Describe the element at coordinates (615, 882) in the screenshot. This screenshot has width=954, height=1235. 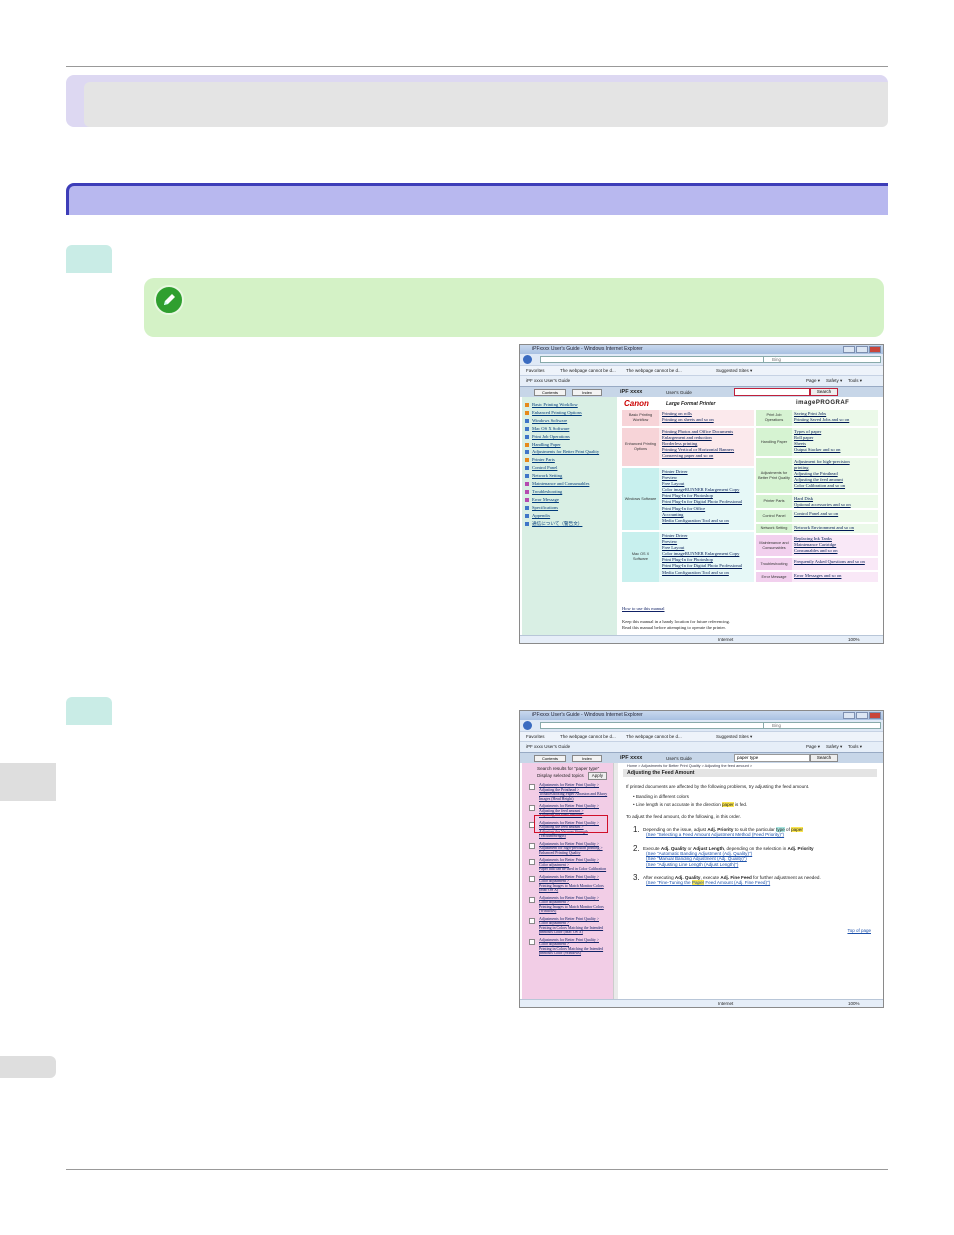
I see `results-scrollbar` at that location.